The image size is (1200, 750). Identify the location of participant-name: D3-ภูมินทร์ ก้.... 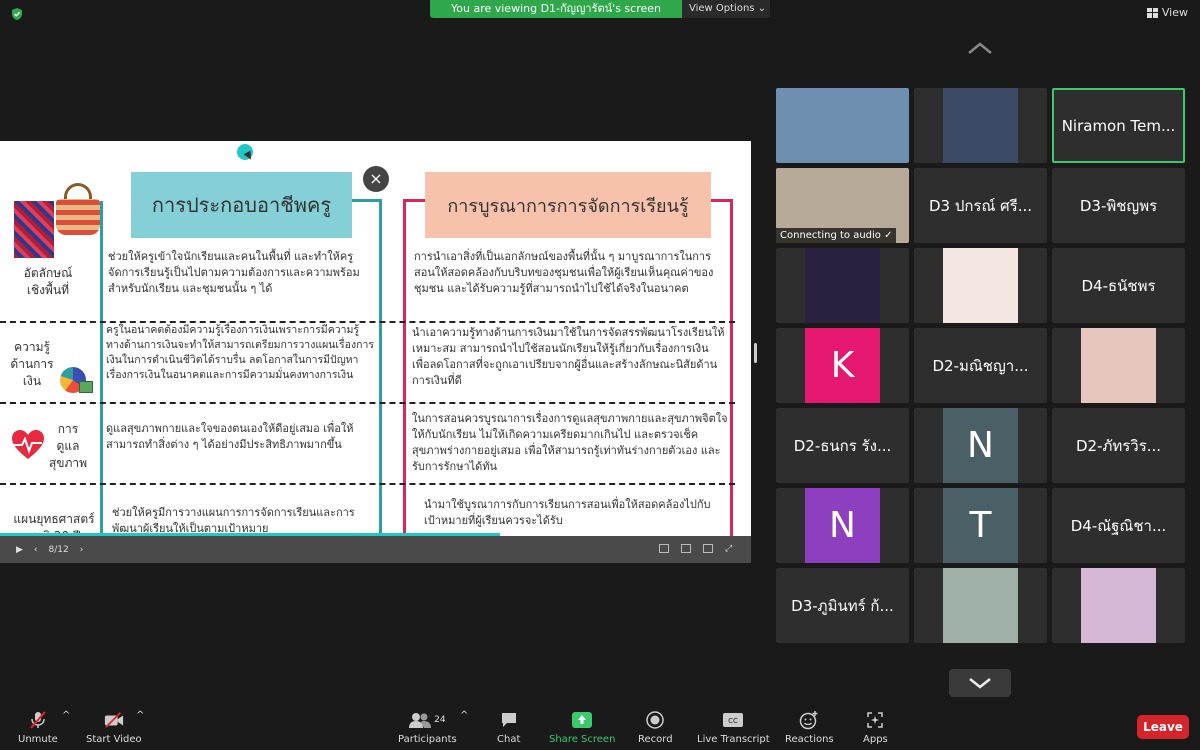
(842, 605).